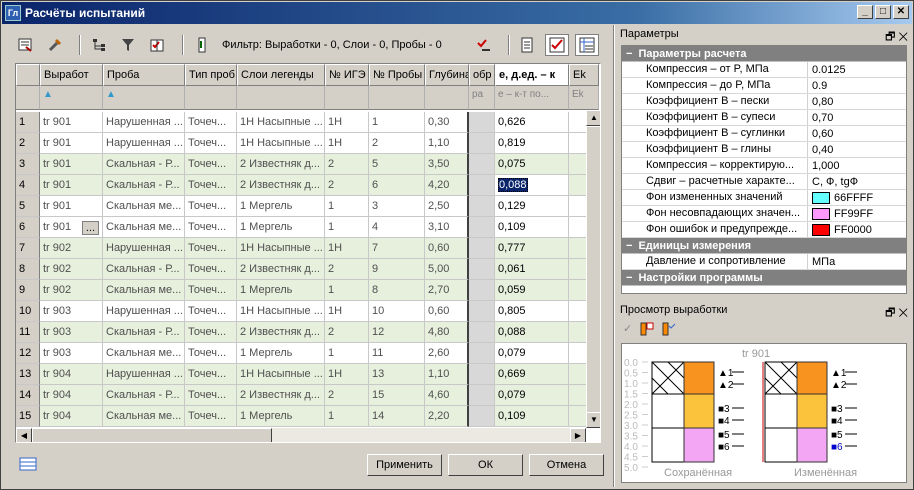 The width and height of the screenshot is (914, 490). Describe the element at coordinates (28, 395) in the screenshot. I see `table-cell: 14` at that location.